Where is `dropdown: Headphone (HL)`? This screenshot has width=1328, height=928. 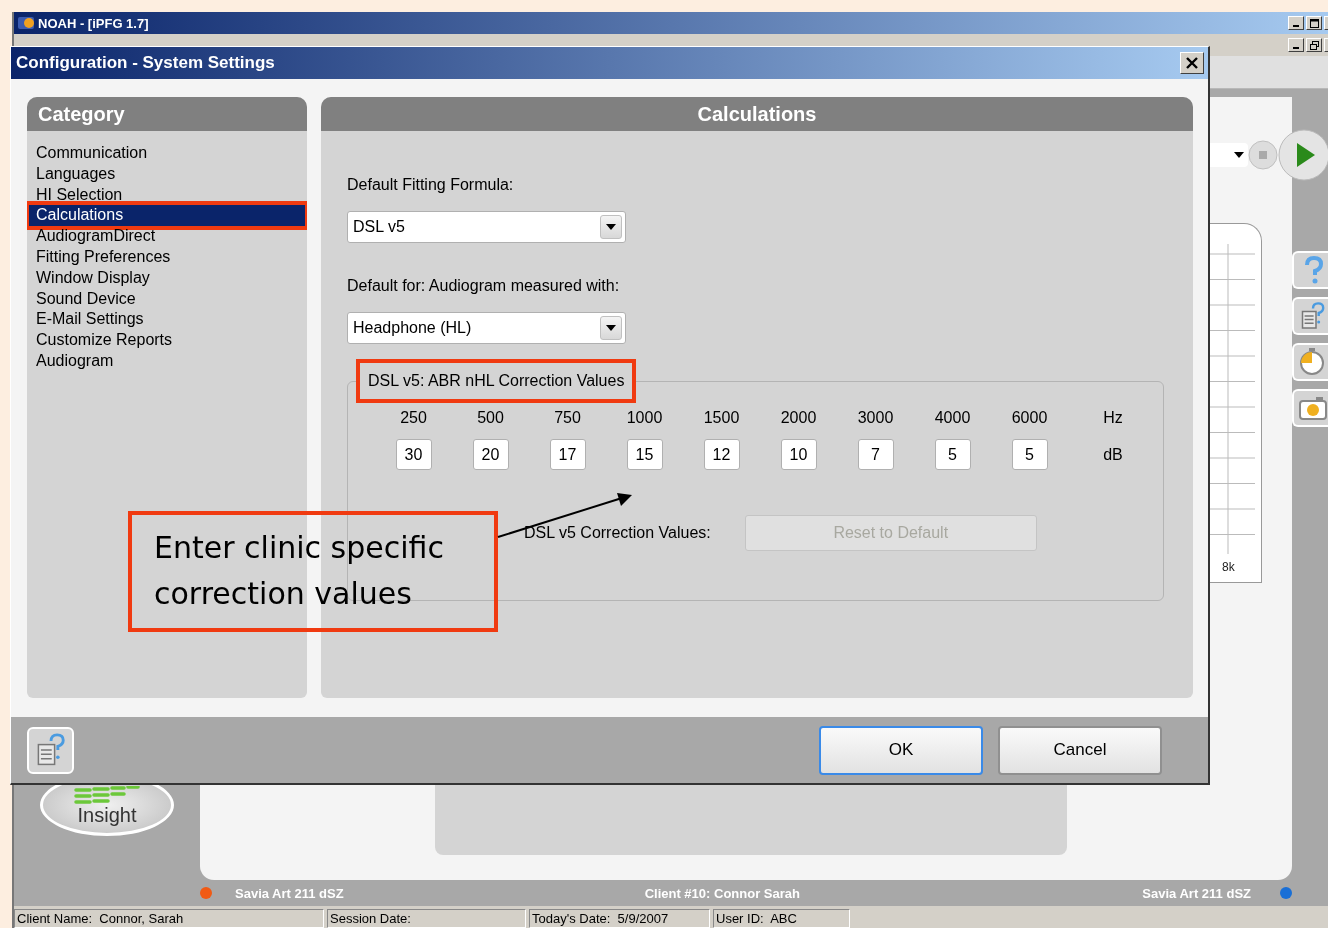
dropdown: Headphone (HL) is located at coordinates (486, 328).